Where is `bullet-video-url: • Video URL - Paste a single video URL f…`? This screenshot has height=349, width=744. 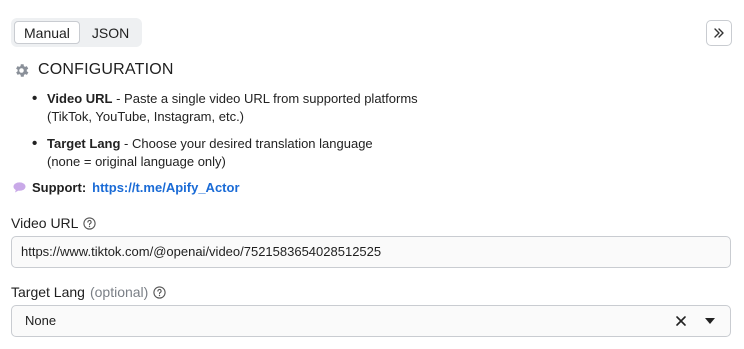
bullet-video-url: • Video URL - Paste a single video URL f… is located at coordinates (225, 107).